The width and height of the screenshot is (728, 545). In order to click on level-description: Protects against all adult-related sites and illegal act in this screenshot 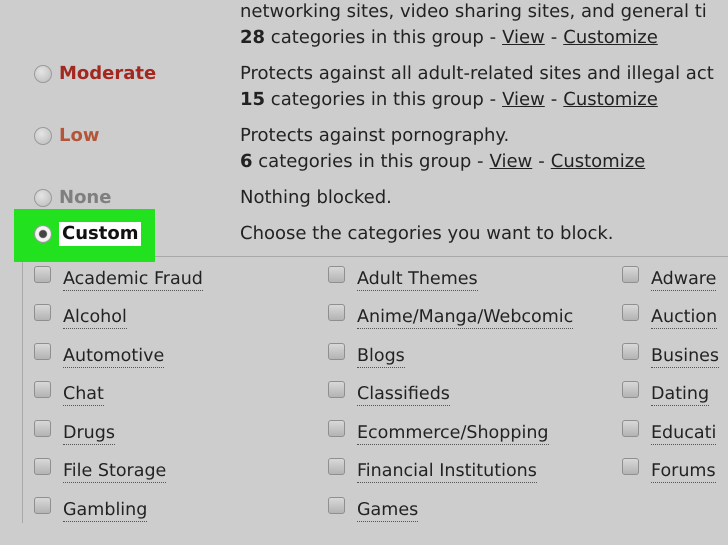, I will do `click(477, 74)`.